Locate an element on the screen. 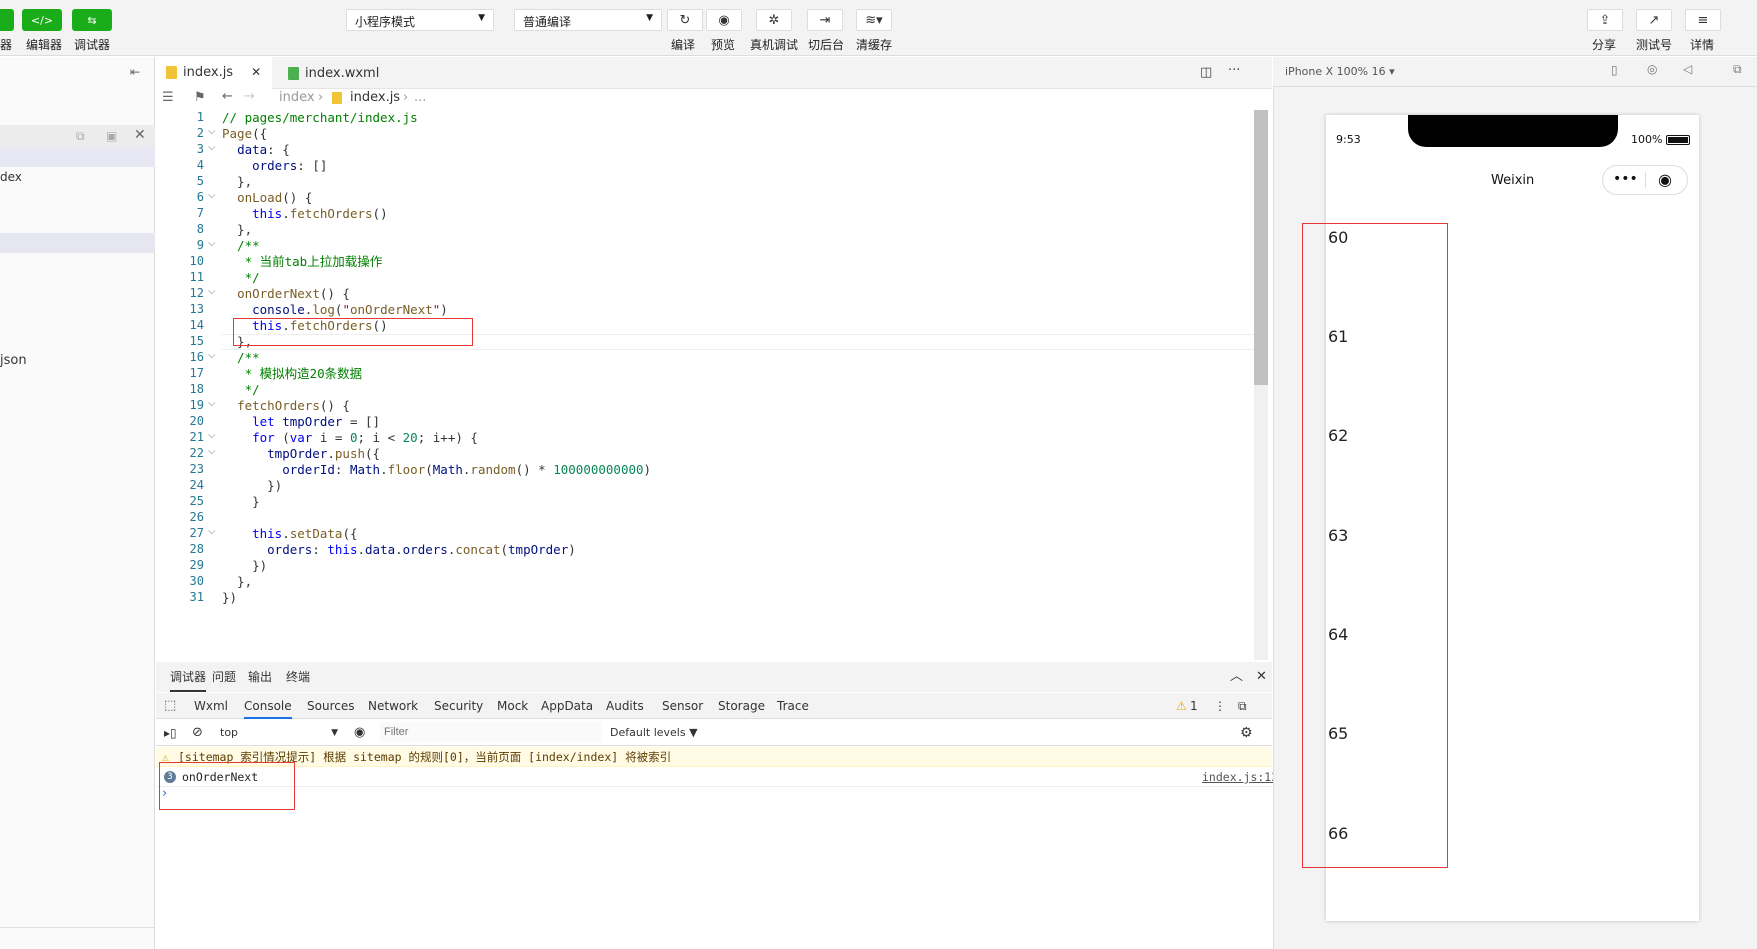  remote-debug-button: ✲ is located at coordinates (774, 20).